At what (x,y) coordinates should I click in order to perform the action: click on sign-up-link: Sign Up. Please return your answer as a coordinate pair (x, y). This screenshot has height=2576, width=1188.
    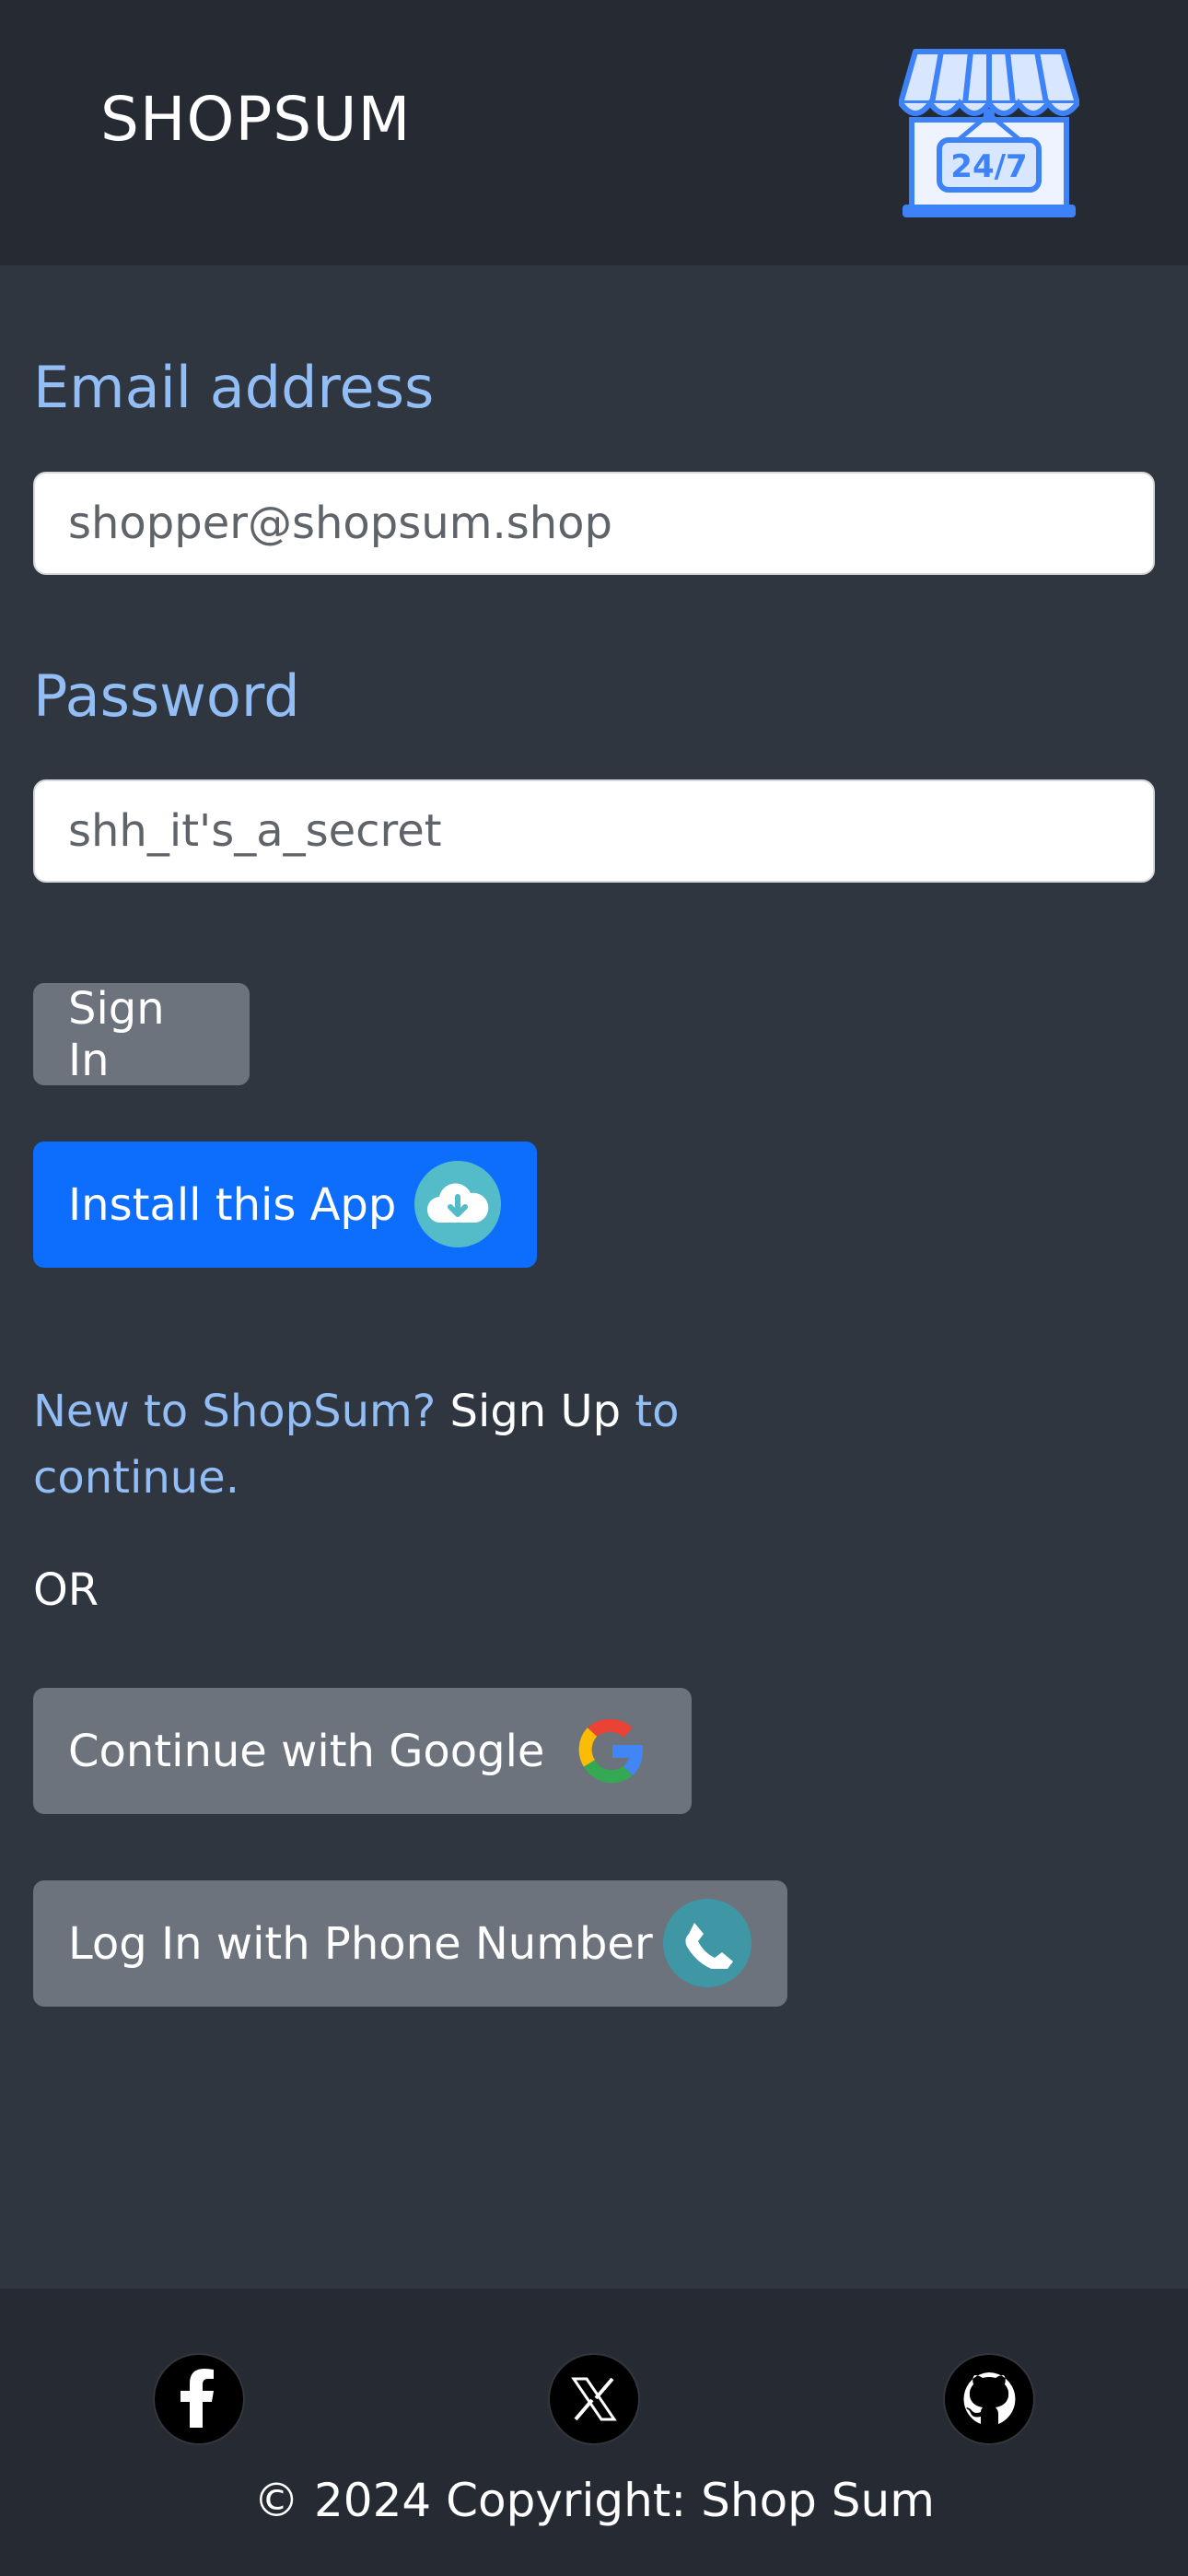
    Looking at the image, I should click on (536, 1411).